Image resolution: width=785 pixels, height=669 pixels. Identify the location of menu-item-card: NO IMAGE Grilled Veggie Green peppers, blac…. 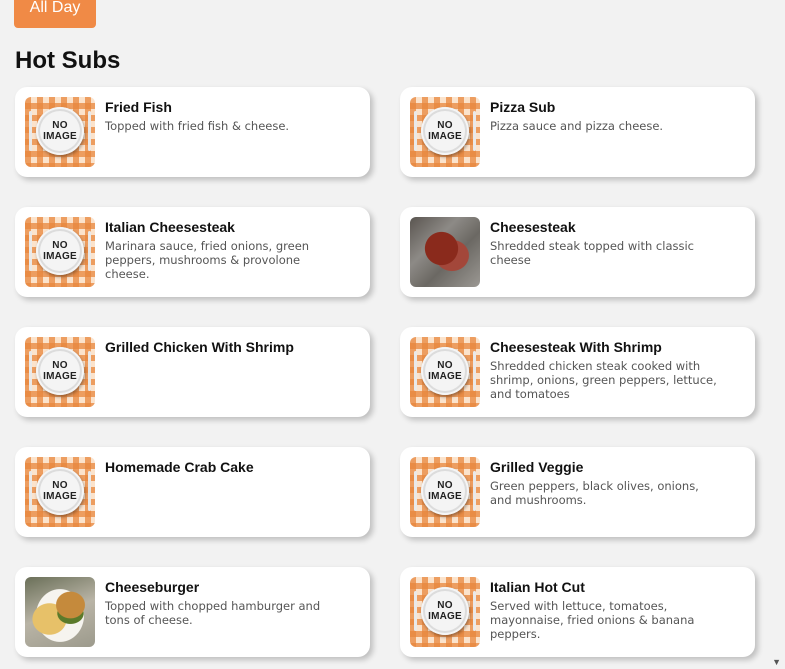
(577, 492).